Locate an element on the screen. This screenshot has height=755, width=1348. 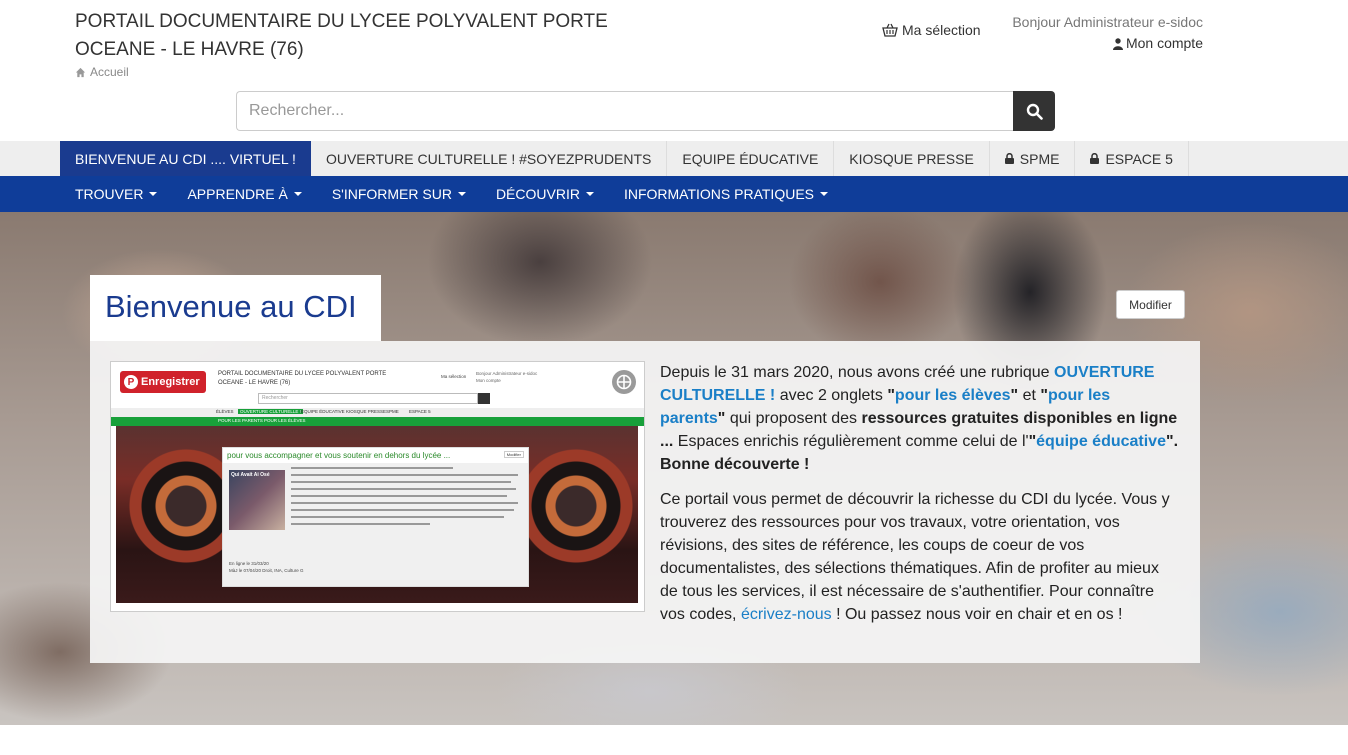
nav-label: TROUVER is located at coordinates (109, 194).